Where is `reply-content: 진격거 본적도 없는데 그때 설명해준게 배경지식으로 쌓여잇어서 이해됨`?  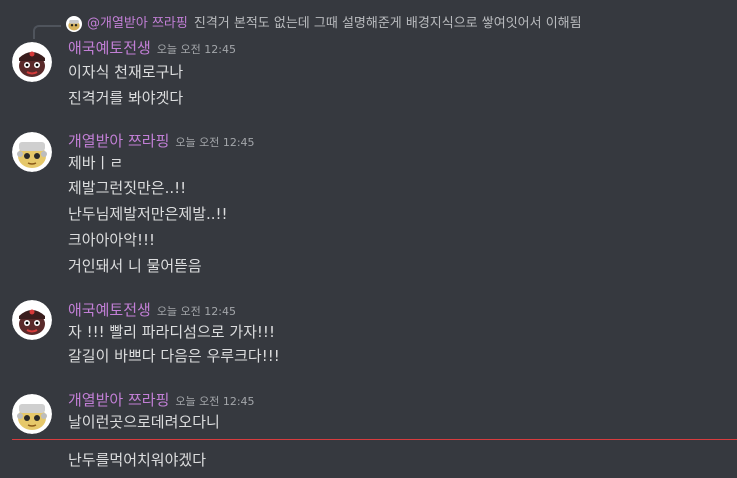
reply-content: 진격거 본적도 없는데 그때 설명해준게 배경지식으로 쌓여잇어서 이해됨 is located at coordinates (388, 23).